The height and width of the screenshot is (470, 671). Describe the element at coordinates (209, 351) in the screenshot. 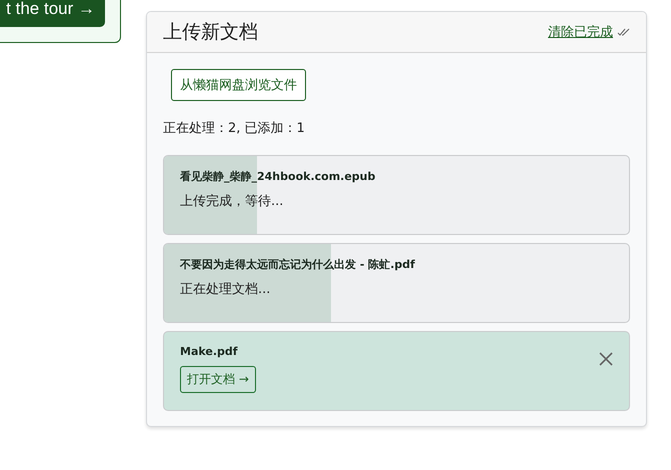

I see `file-name: Make.pdf` at that location.